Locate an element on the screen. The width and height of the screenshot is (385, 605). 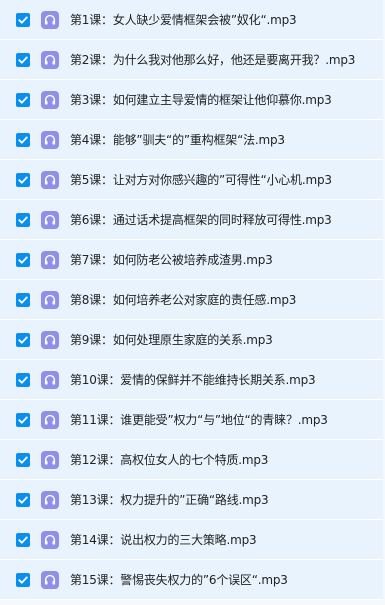
file-row: 第4课：能够”驯夫“的”重构框架“法.mp3 is located at coordinates (191, 140).